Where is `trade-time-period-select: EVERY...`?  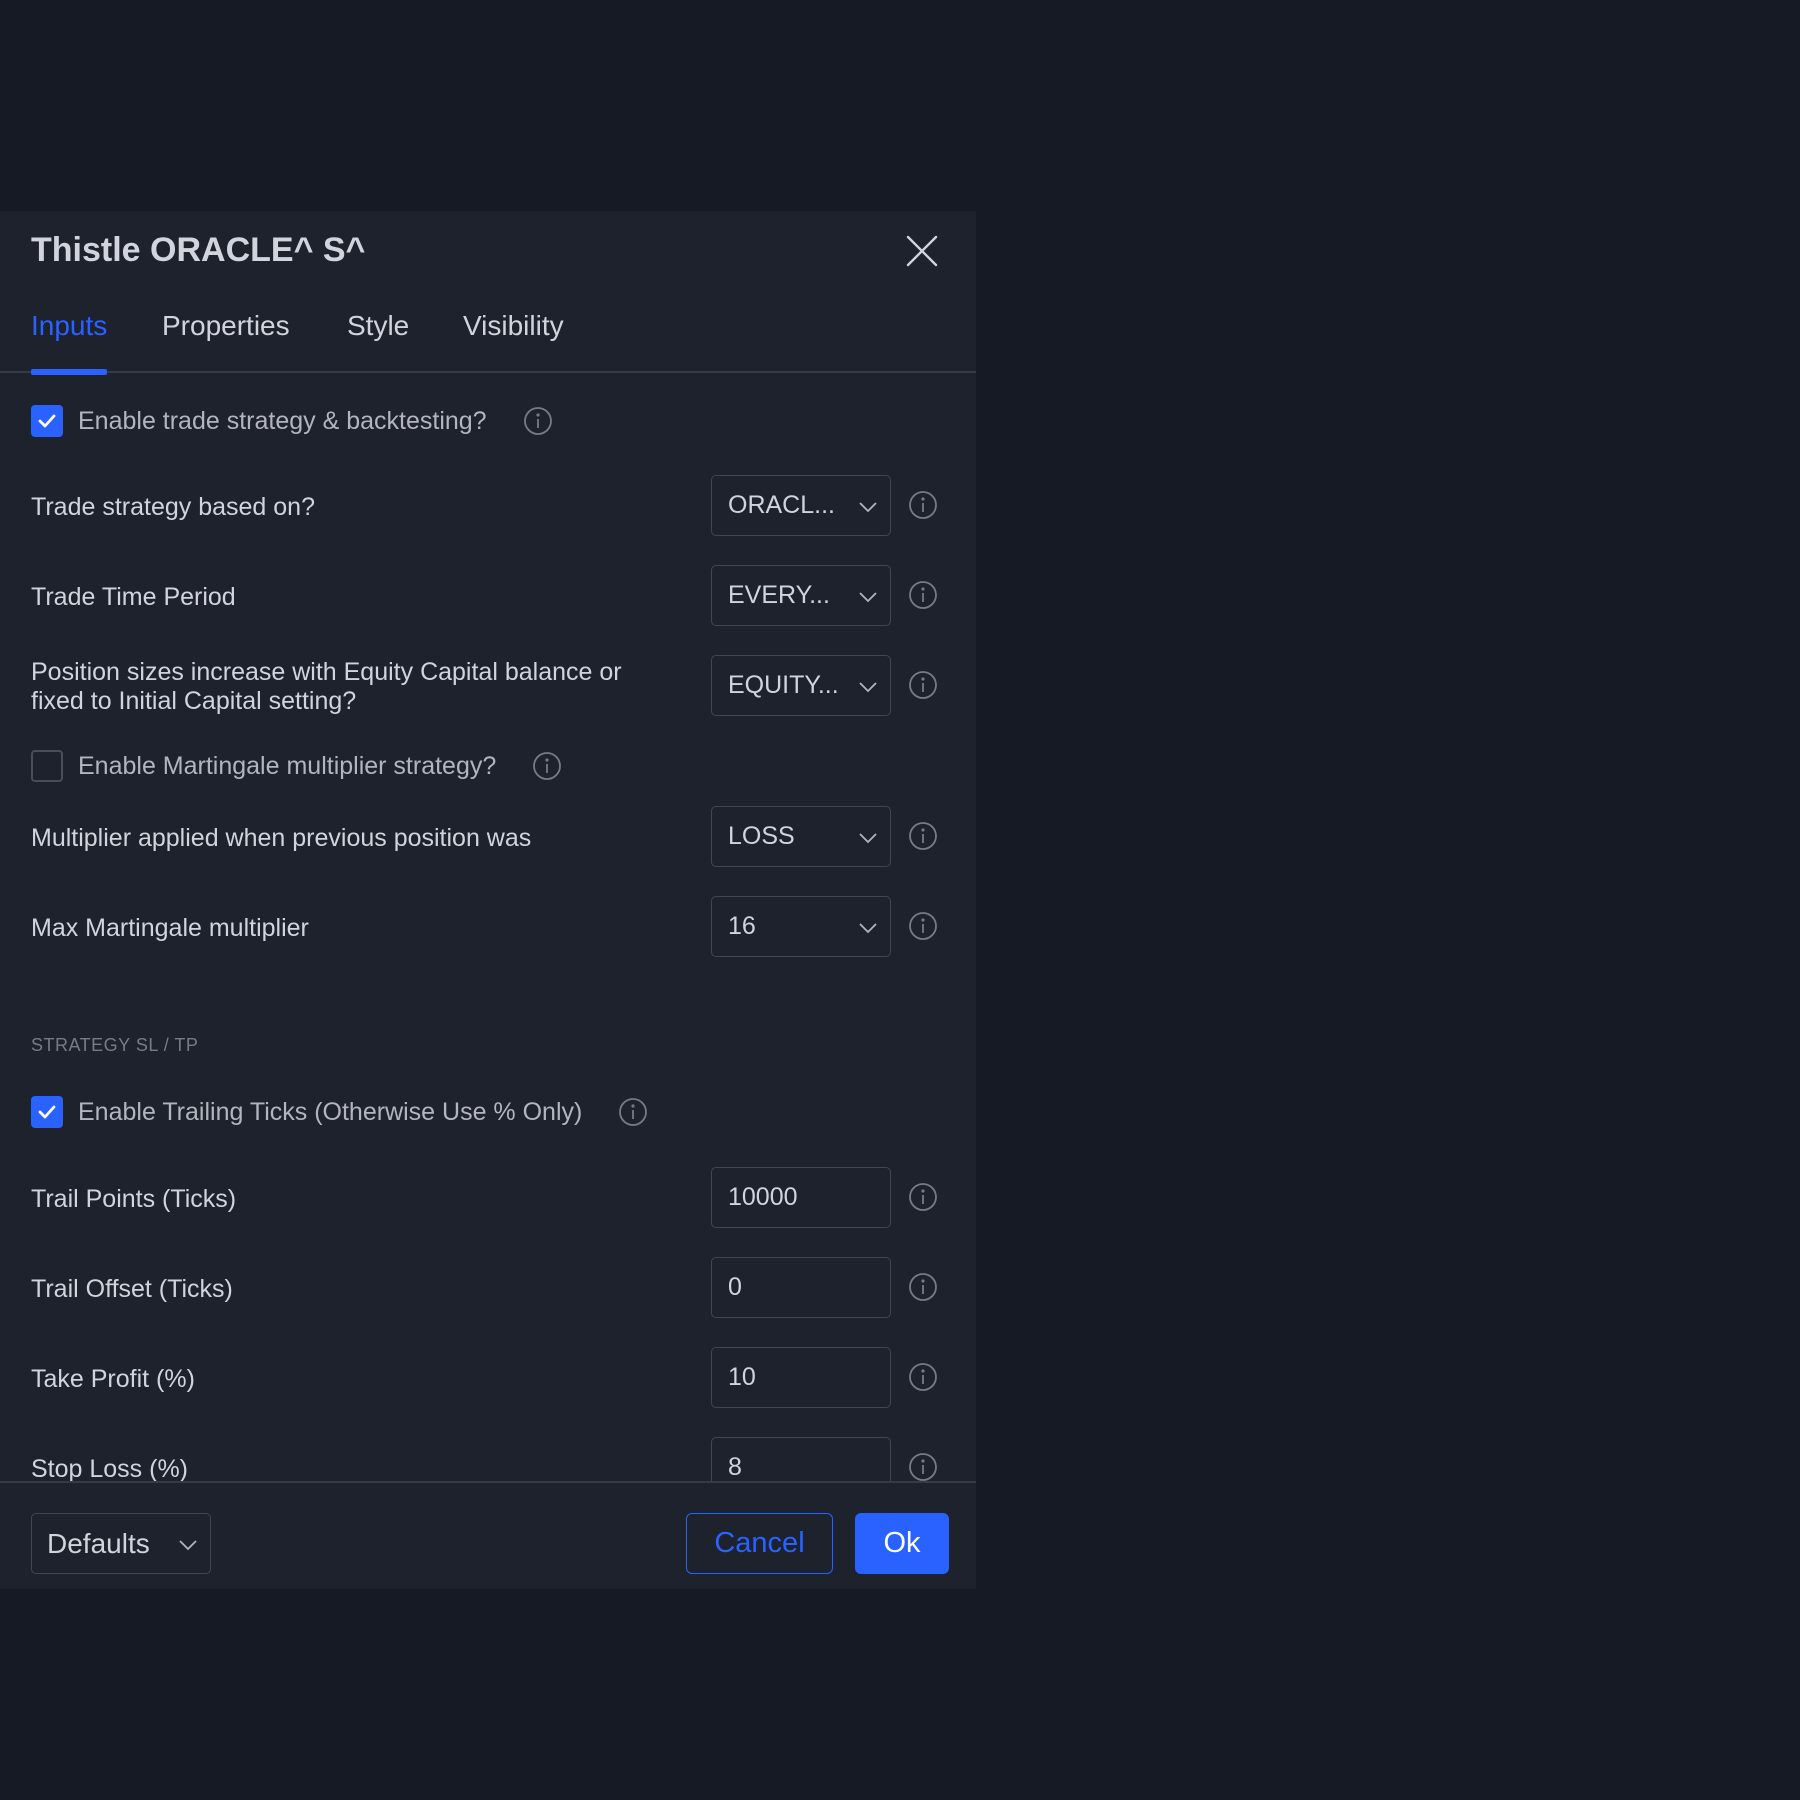
trade-time-period-select: EVERY... is located at coordinates (801, 595).